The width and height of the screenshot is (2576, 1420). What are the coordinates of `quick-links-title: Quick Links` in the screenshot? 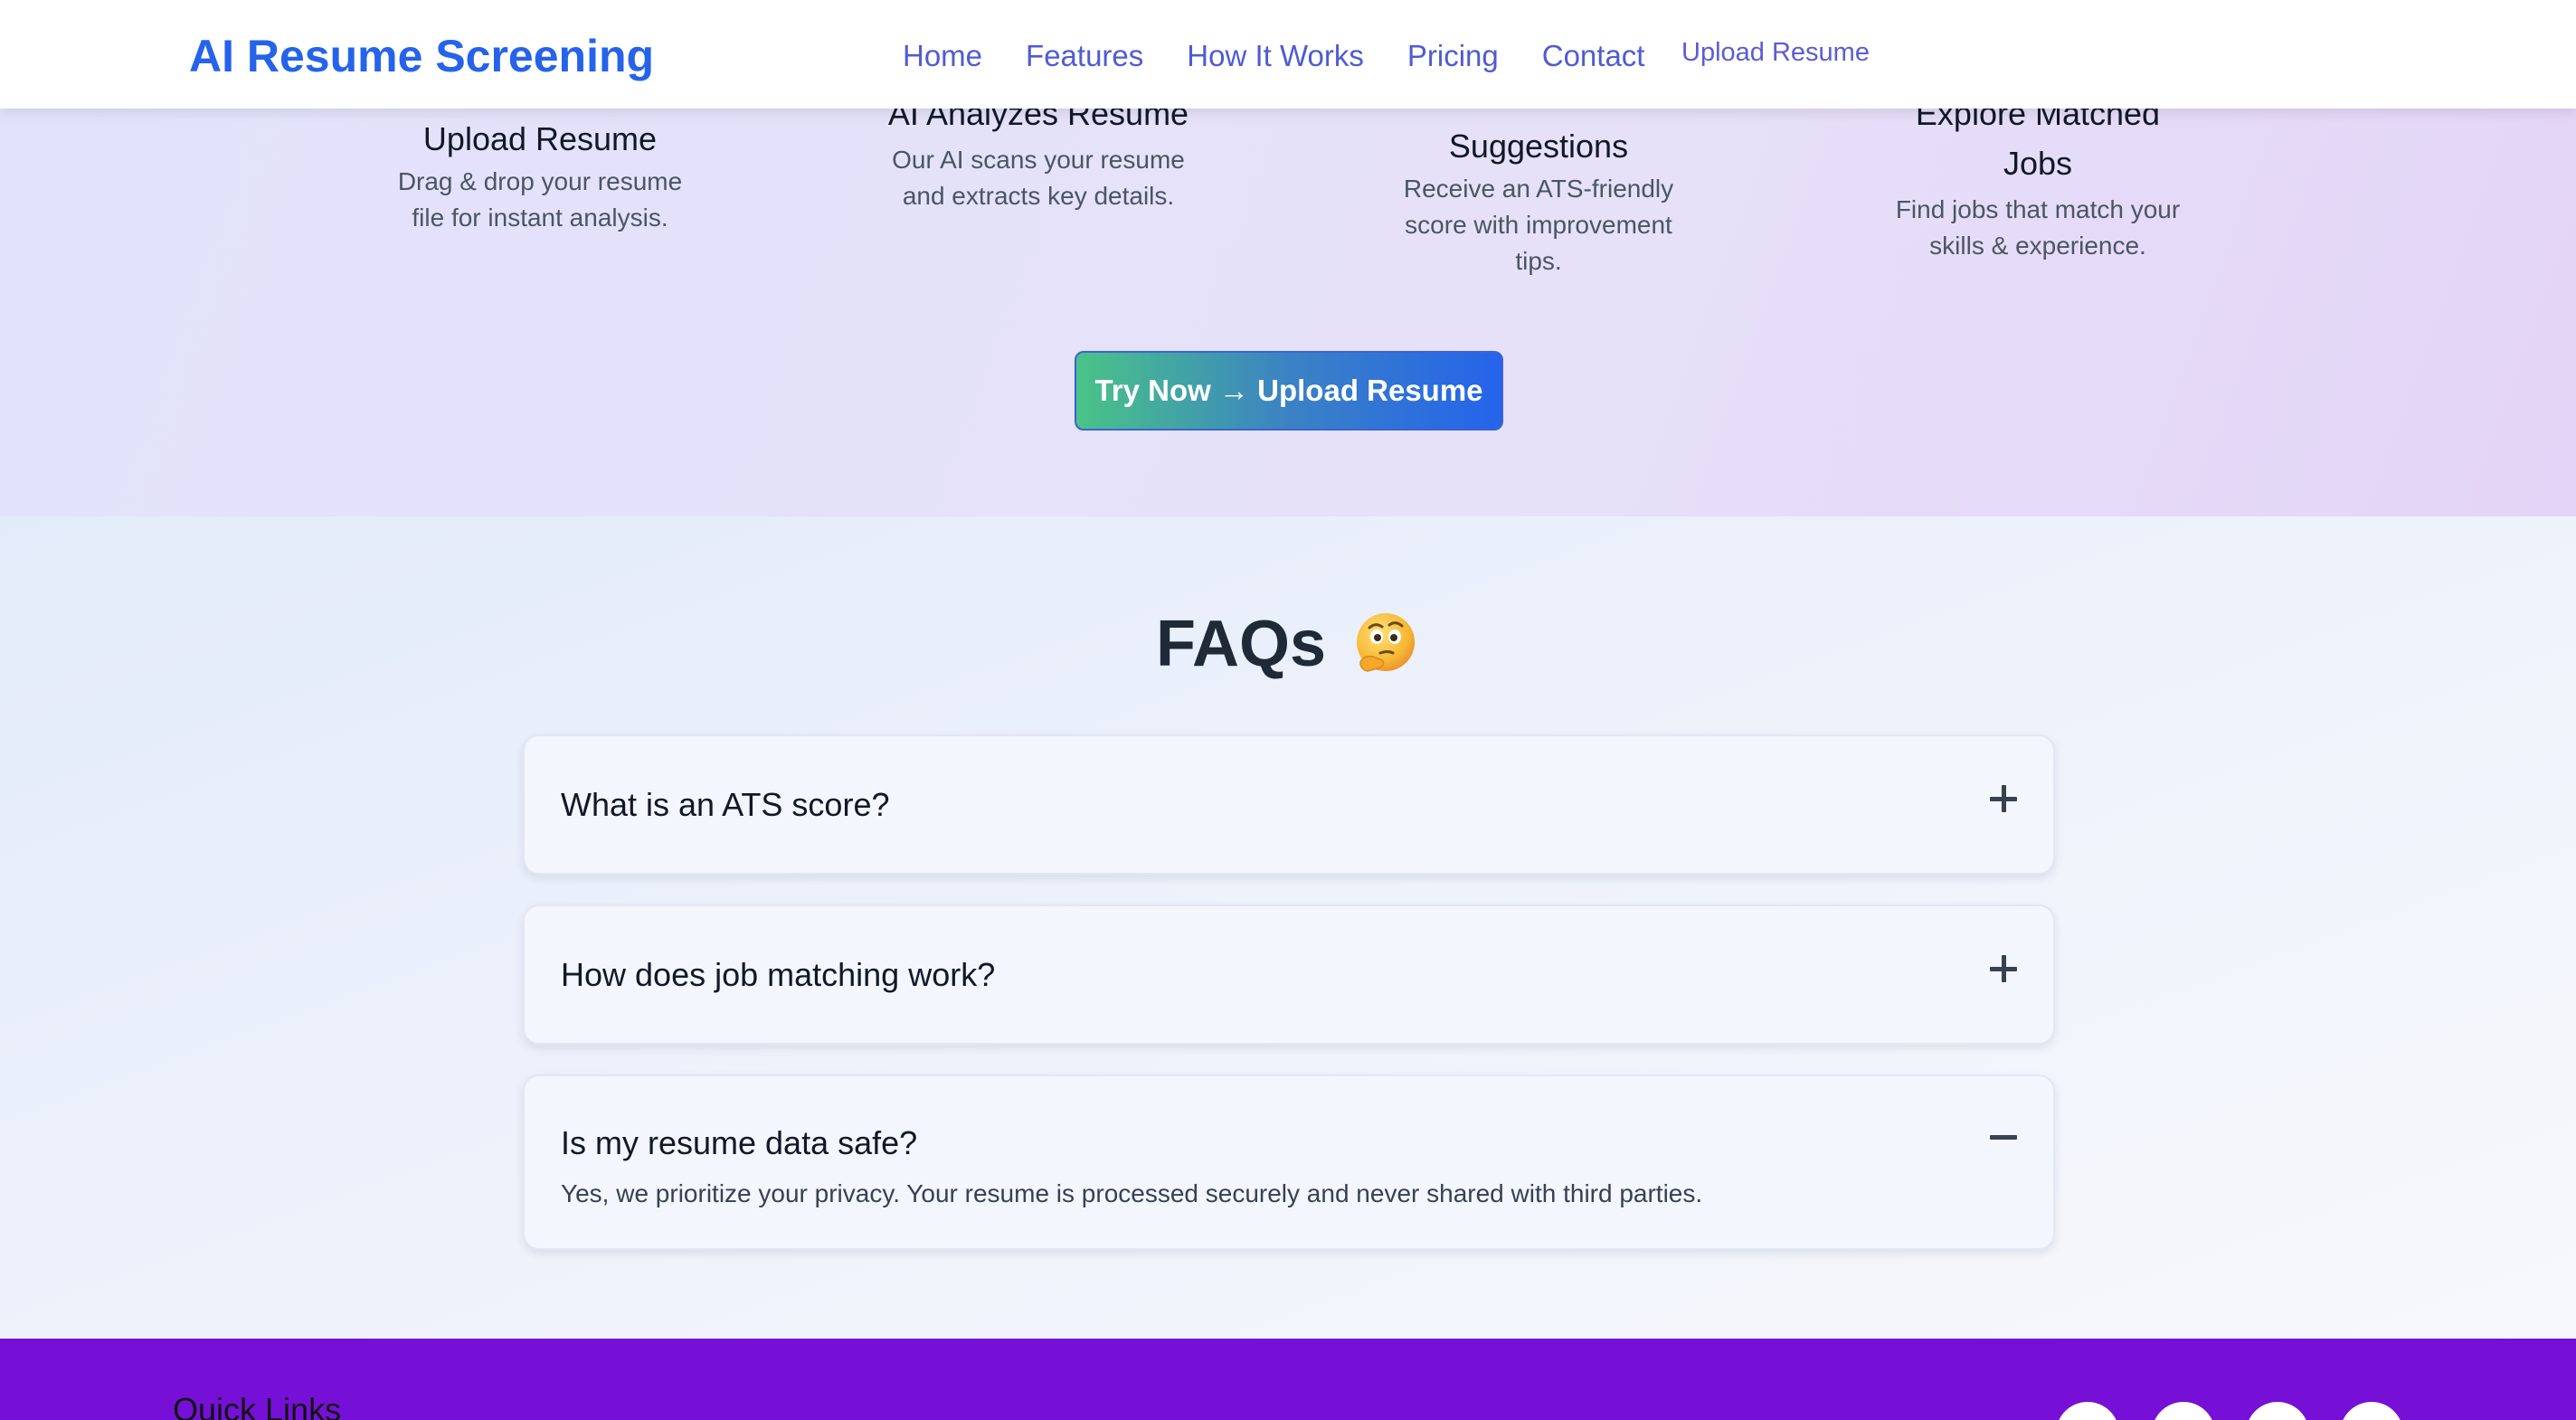 It's located at (257, 1405).